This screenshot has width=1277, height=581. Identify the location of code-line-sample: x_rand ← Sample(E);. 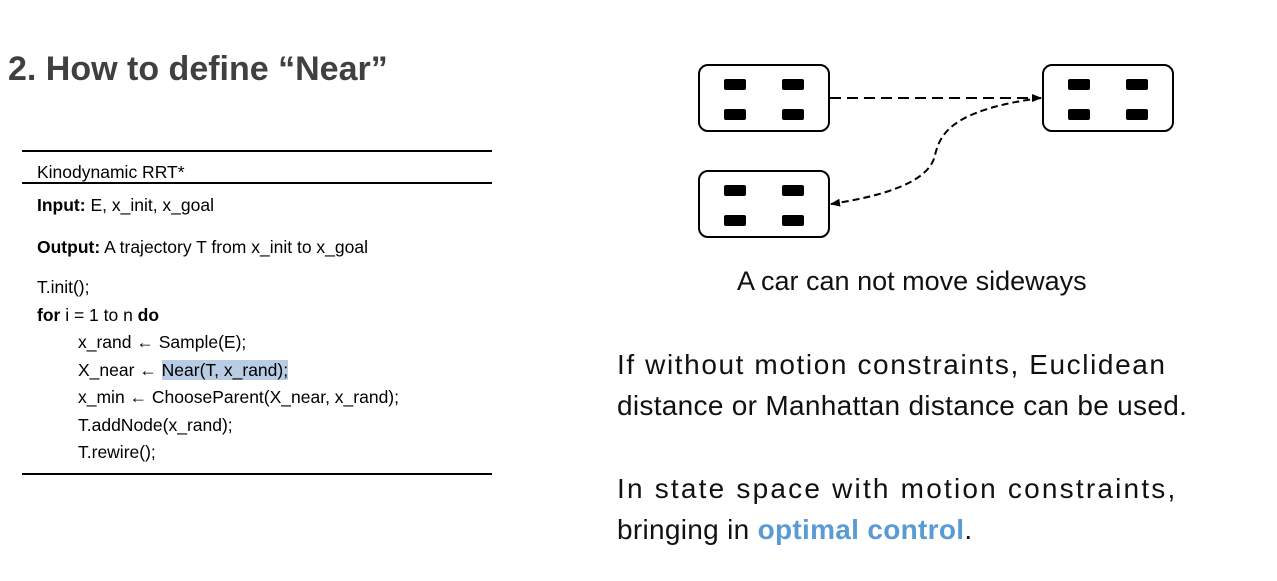
(162, 342).